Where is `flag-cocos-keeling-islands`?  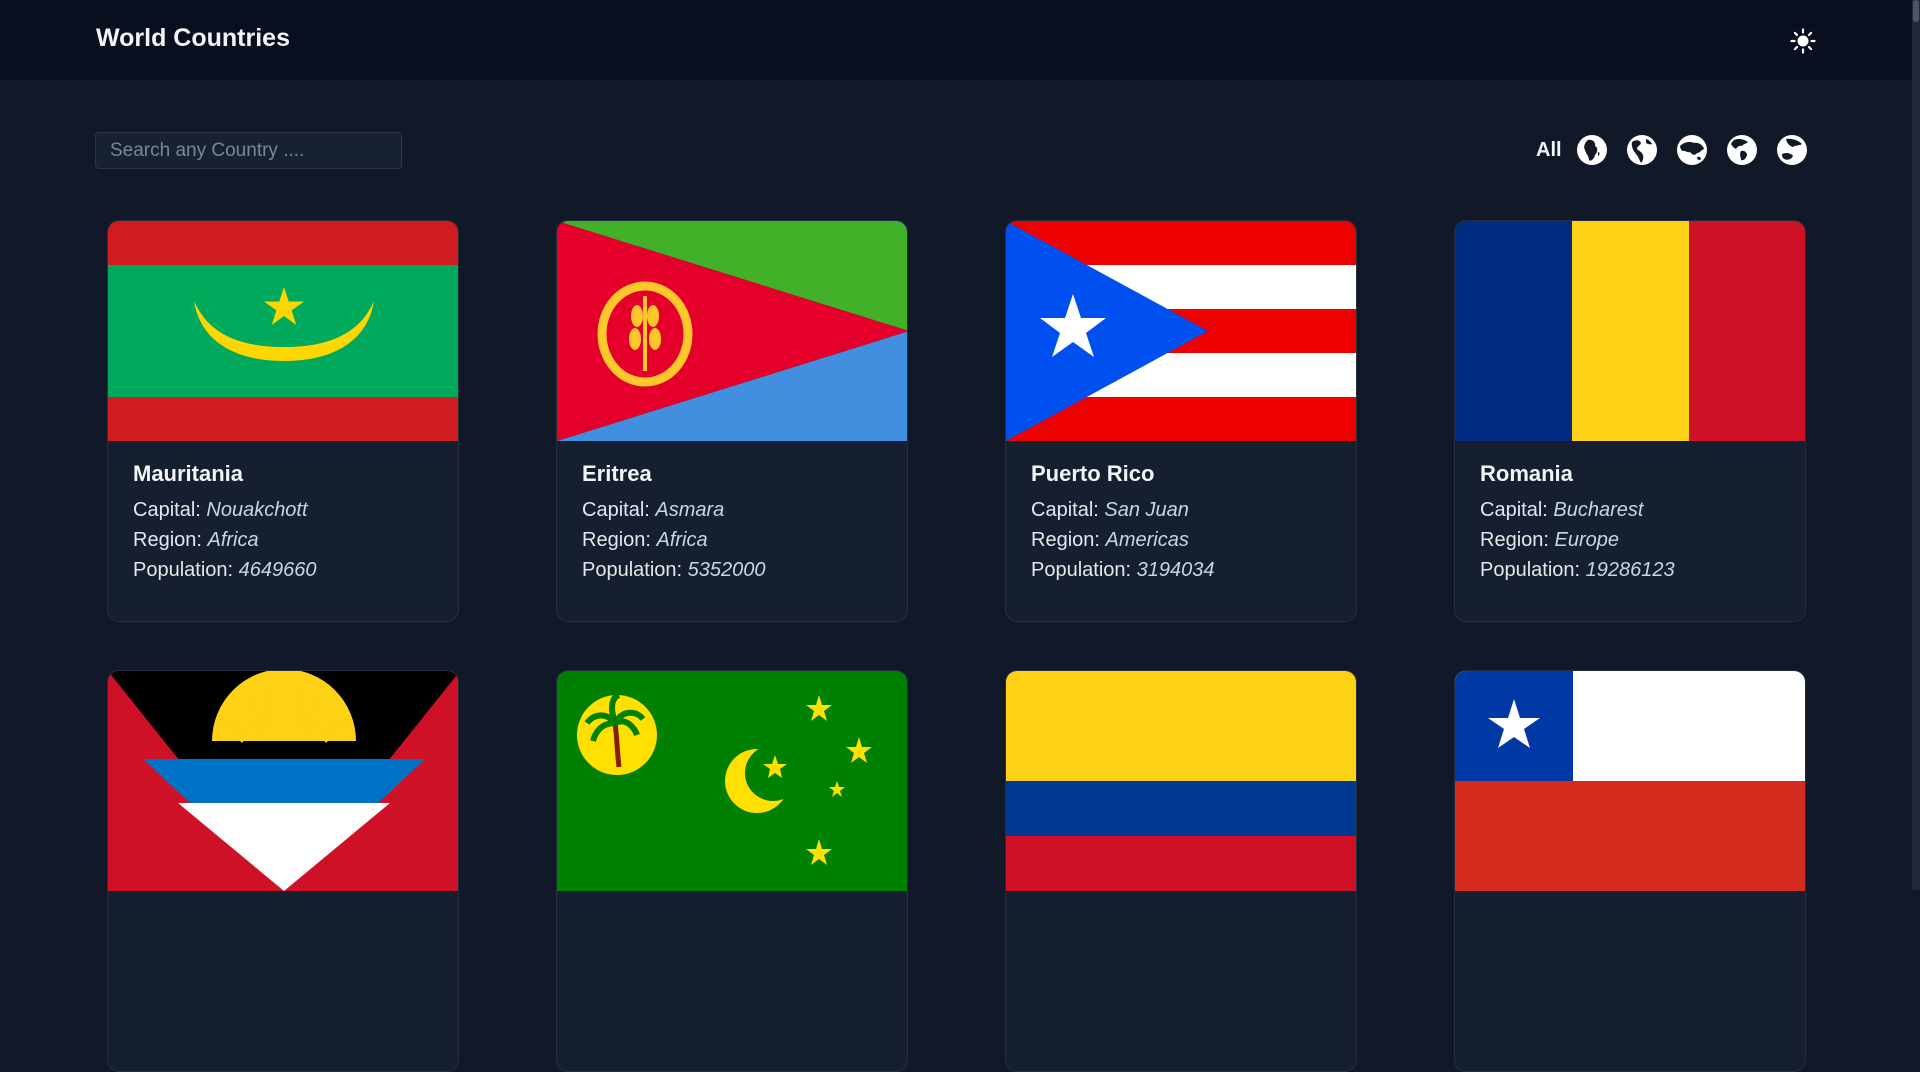
flag-cocos-keeling-islands is located at coordinates (732, 781).